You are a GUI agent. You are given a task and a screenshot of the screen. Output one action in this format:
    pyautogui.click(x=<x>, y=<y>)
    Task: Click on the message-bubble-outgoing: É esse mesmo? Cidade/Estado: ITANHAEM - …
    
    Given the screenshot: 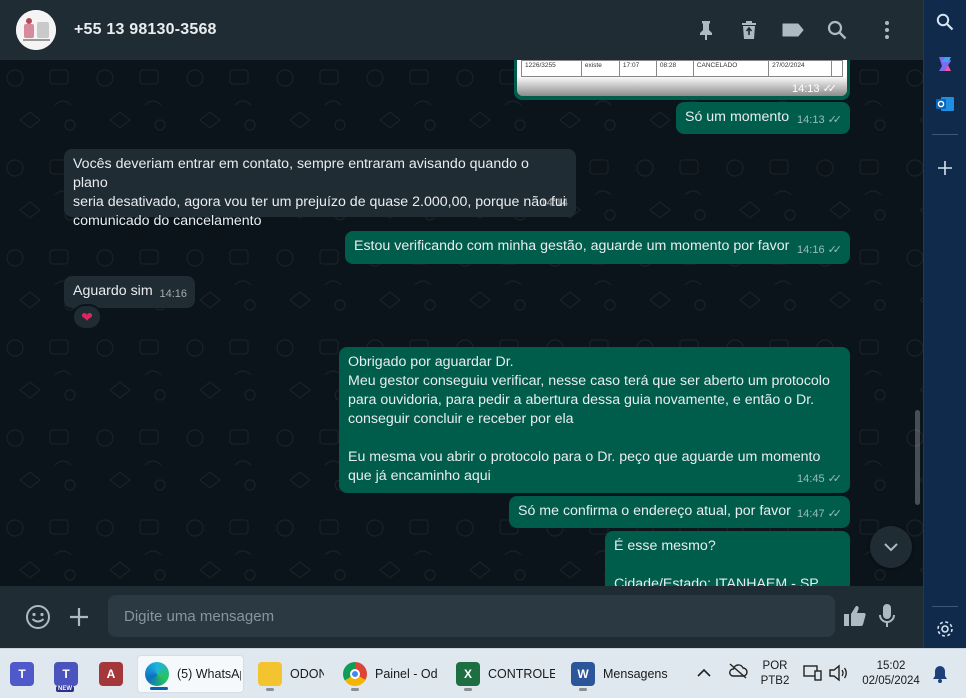 What is the action you would take?
    pyautogui.click(x=727, y=558)
    